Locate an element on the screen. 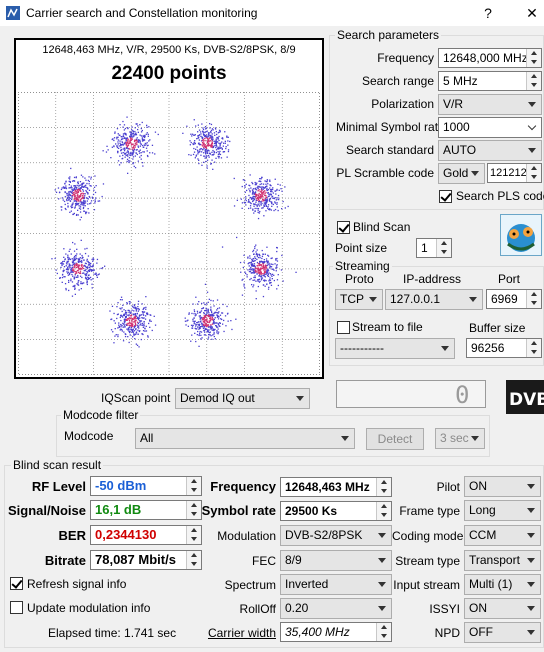  frame-type-select: Long is located at coordinates (502, 510).